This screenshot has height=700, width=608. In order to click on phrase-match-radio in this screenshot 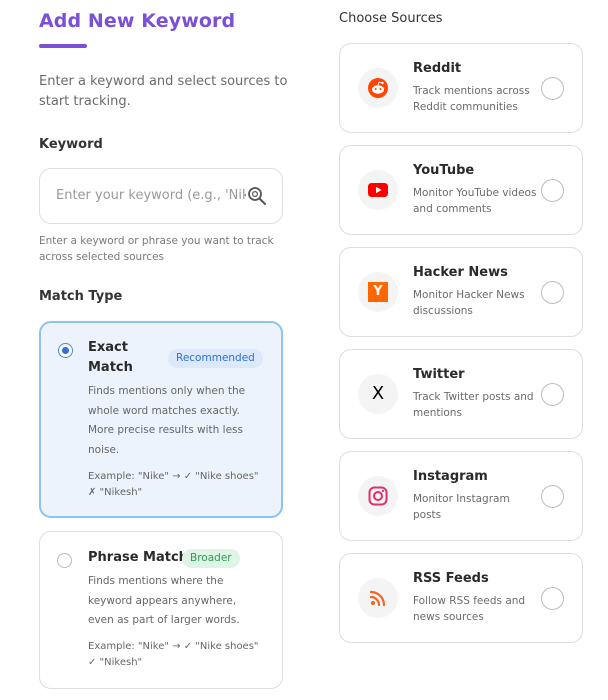, I will do `click(64, 560)`.